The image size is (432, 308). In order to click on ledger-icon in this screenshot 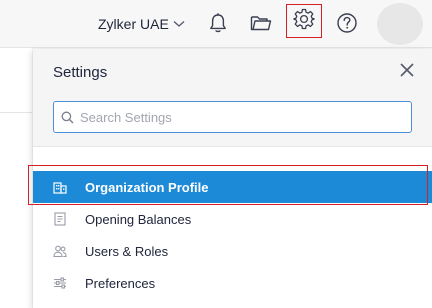, I will do `click(60, 219)`.